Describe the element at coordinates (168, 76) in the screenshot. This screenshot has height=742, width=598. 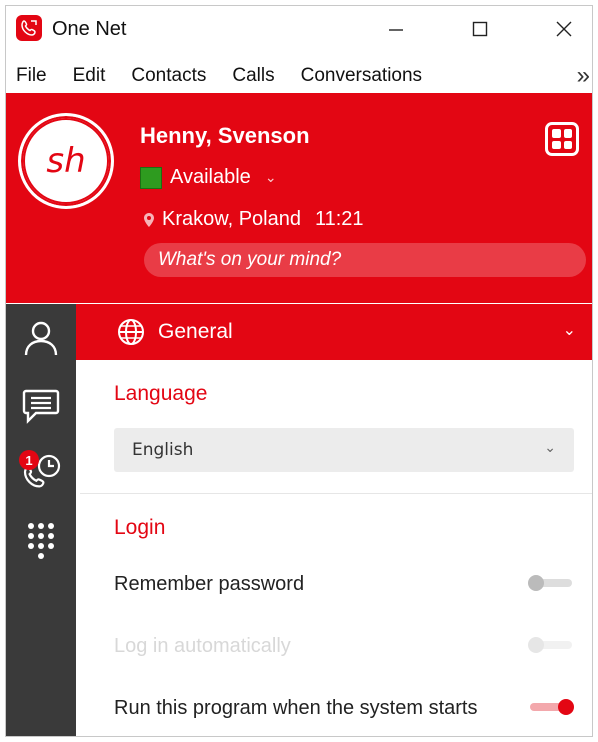
I see `menu-contacts: Contacts` at that location.